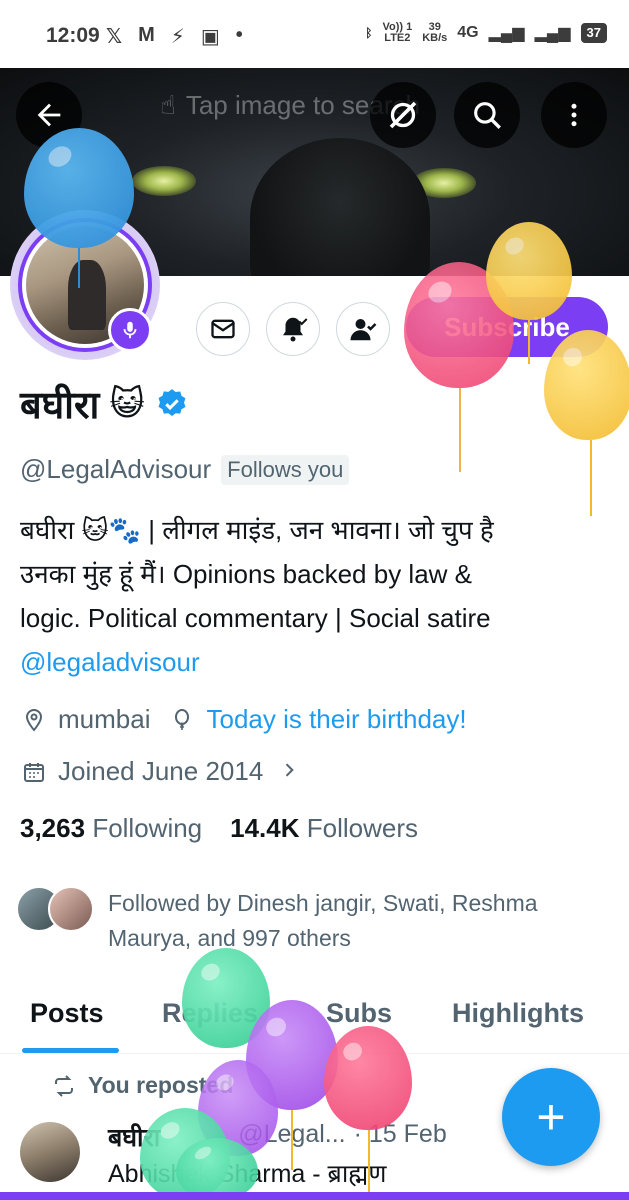 This screenshot has width=629, height=1200. I want to click on following-button, so click(363, 329).